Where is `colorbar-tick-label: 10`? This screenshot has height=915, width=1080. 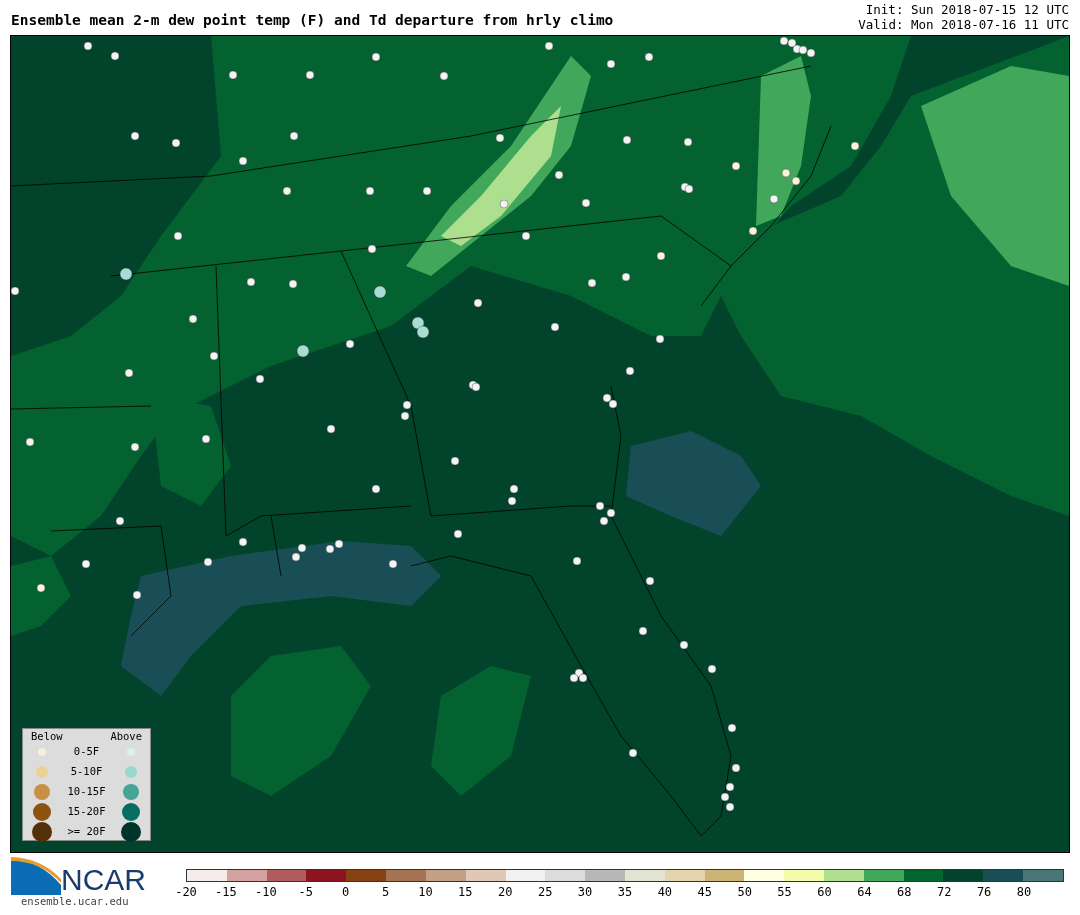 colorbar-tick-label: 10 is located at coordinates (425, 892).